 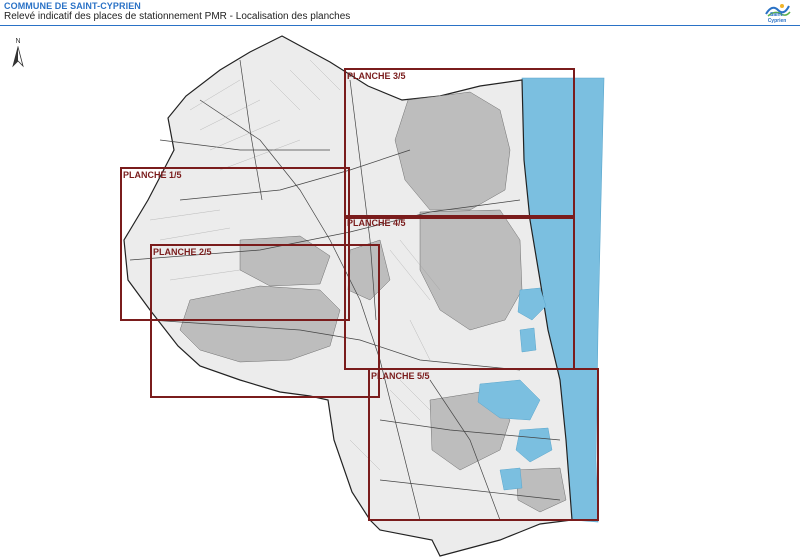 What do you see at coordinates (182, 252) in the screenshot?
I see `planche-label-2: PLANCHE 2/5` at bounding box center [182, 252].